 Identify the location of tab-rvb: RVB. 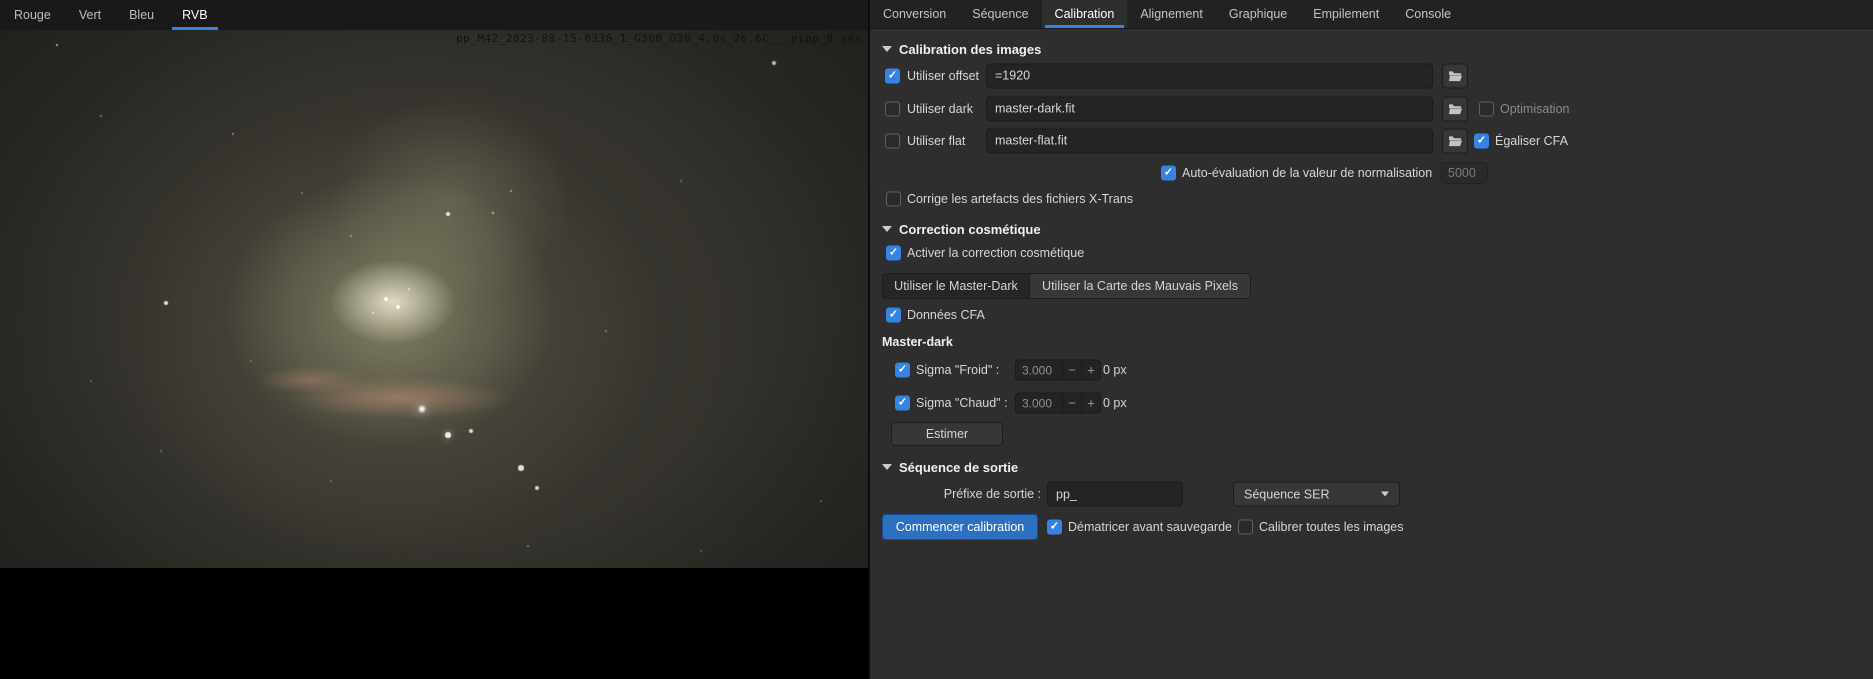
(194, 15).